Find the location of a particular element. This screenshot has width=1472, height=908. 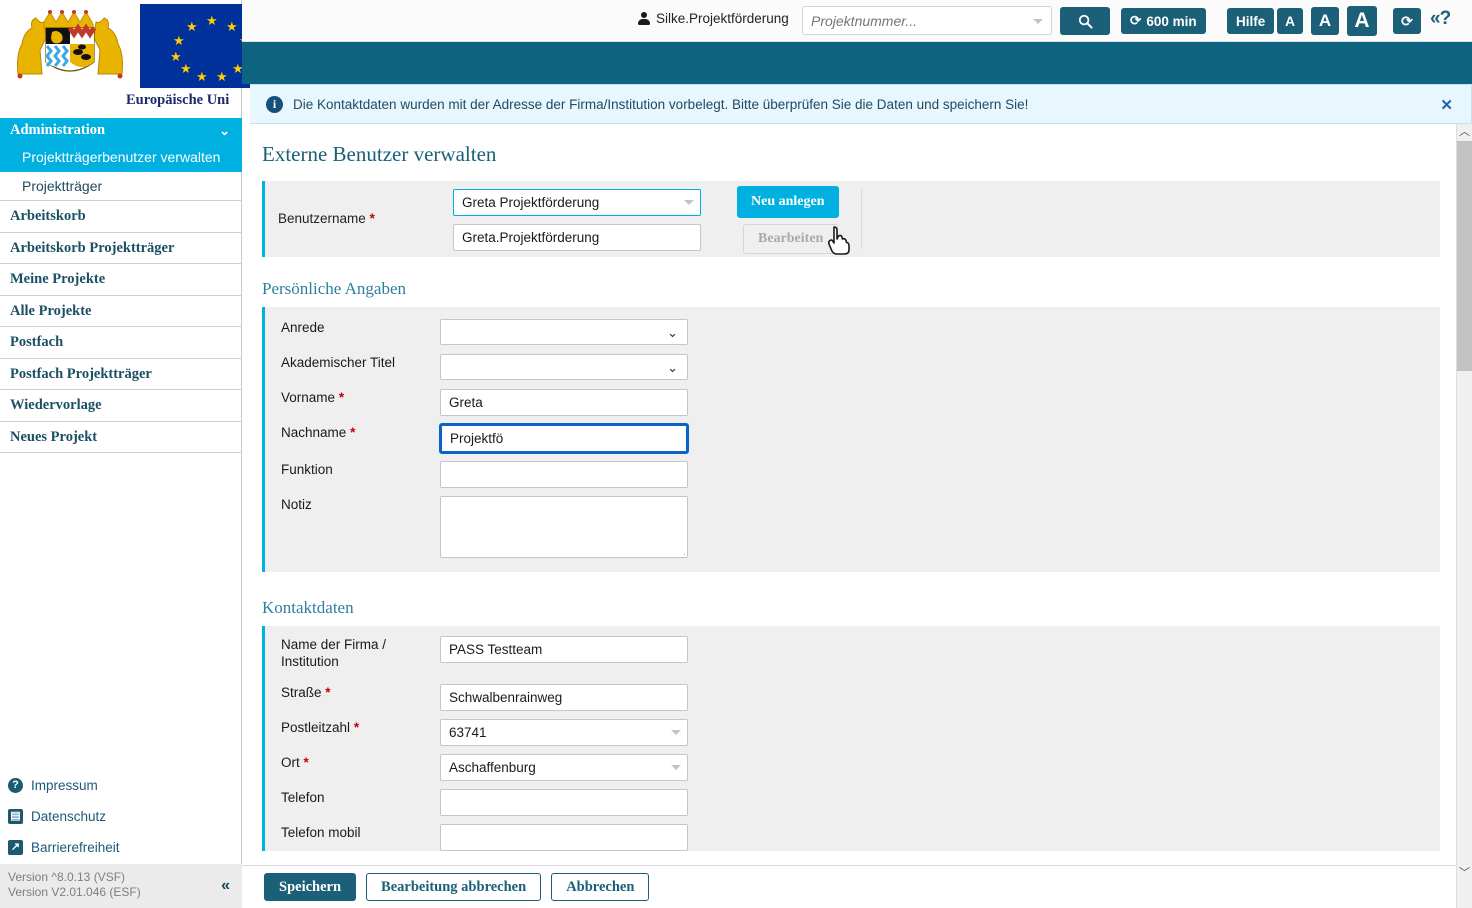

postleitzahl-input is located at coordinates (564, 732).